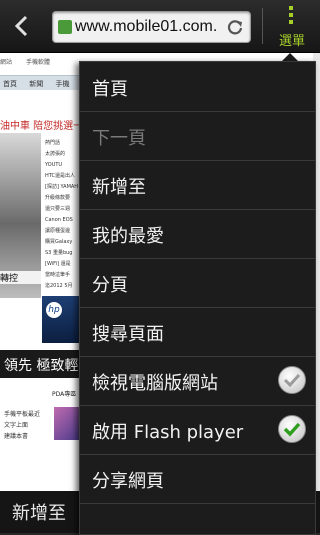 This screenshot has height=535, width=320. Describe the element at coordinates (62, 187) in the screenshot. I see `webpage-sidebar-line: [探訪] YAMAH` at that location.